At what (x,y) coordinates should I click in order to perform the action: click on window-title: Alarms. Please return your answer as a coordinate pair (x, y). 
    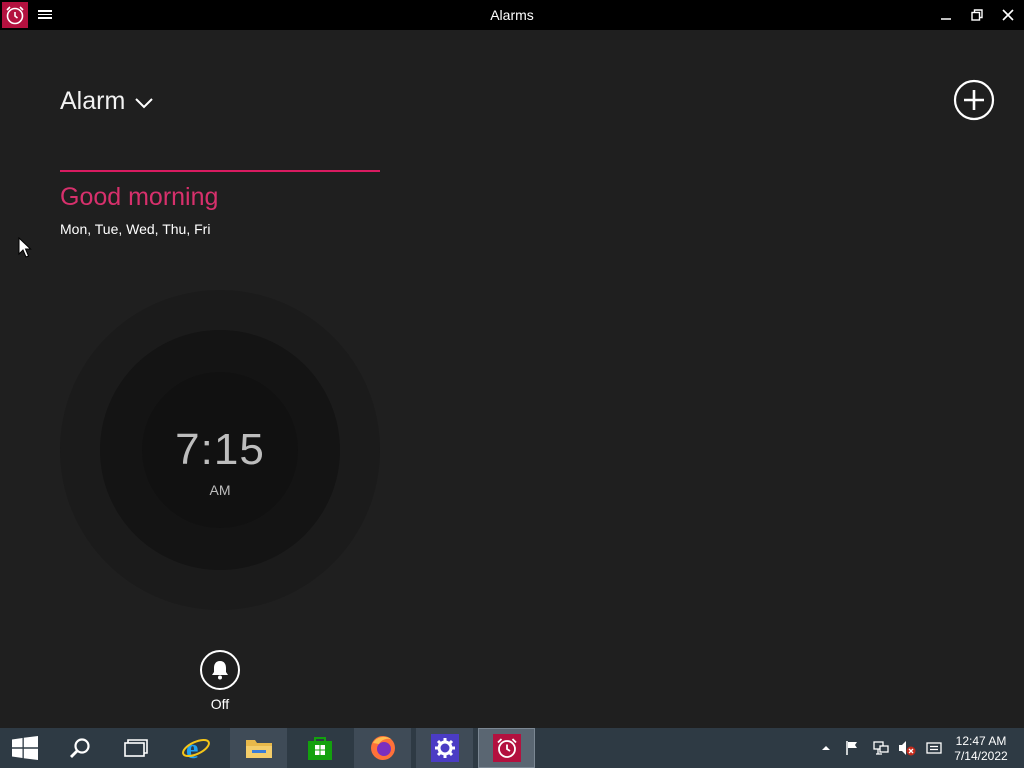
    Looking at the image, I should click on (512, 15).